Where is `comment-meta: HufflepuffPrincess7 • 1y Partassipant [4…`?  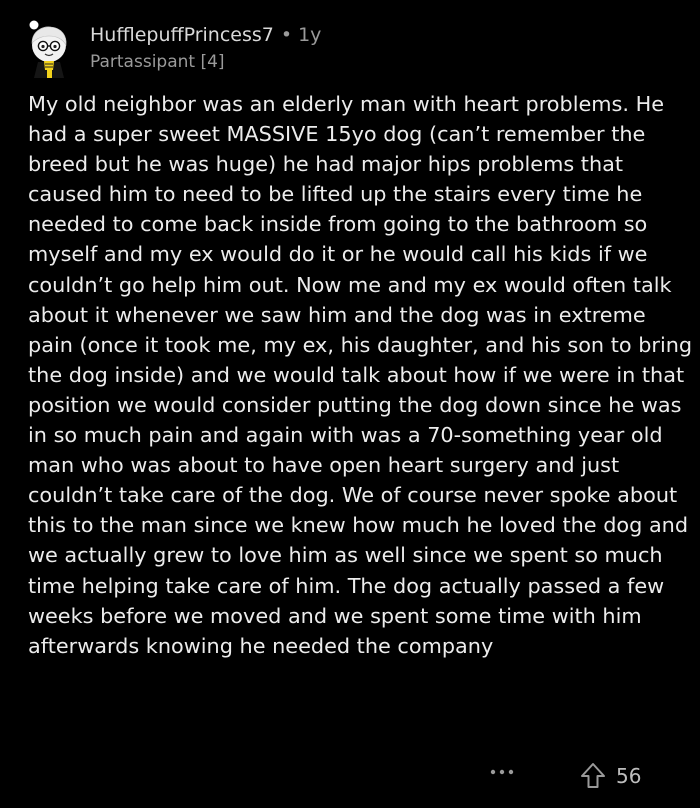
comment-meta: HufflepuffPrincess7 • 1y Partassipant [4… is located at coordinates (205, 48).